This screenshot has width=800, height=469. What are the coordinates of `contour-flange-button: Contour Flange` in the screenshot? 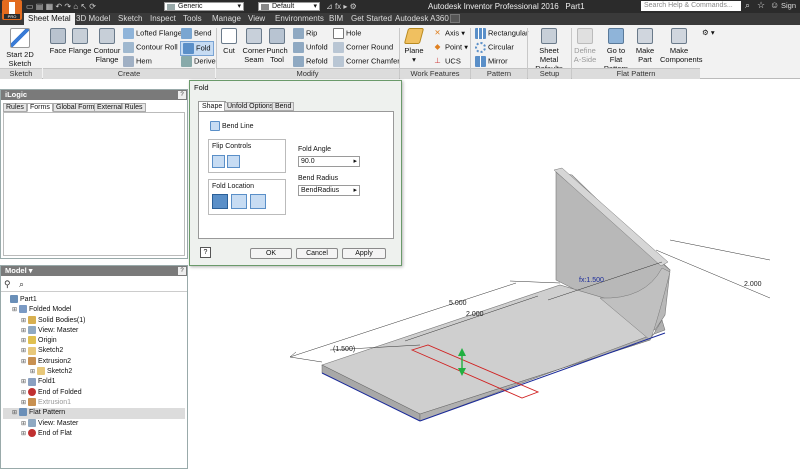 It's located at (107, 46).